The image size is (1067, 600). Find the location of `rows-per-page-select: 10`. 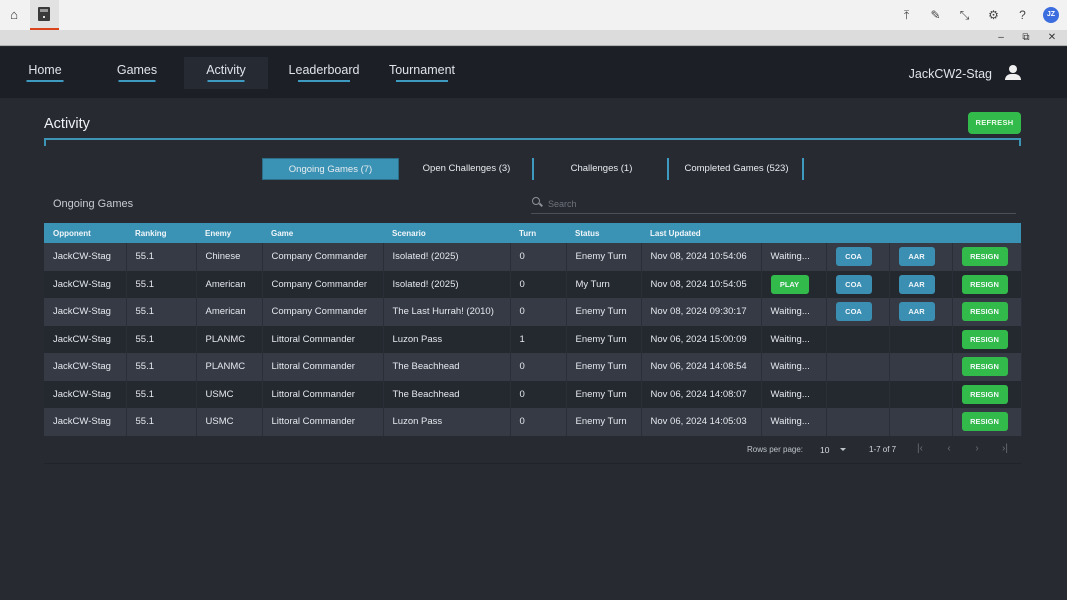

rows-per-page-select: 10 is located at coordinates (824, 450).